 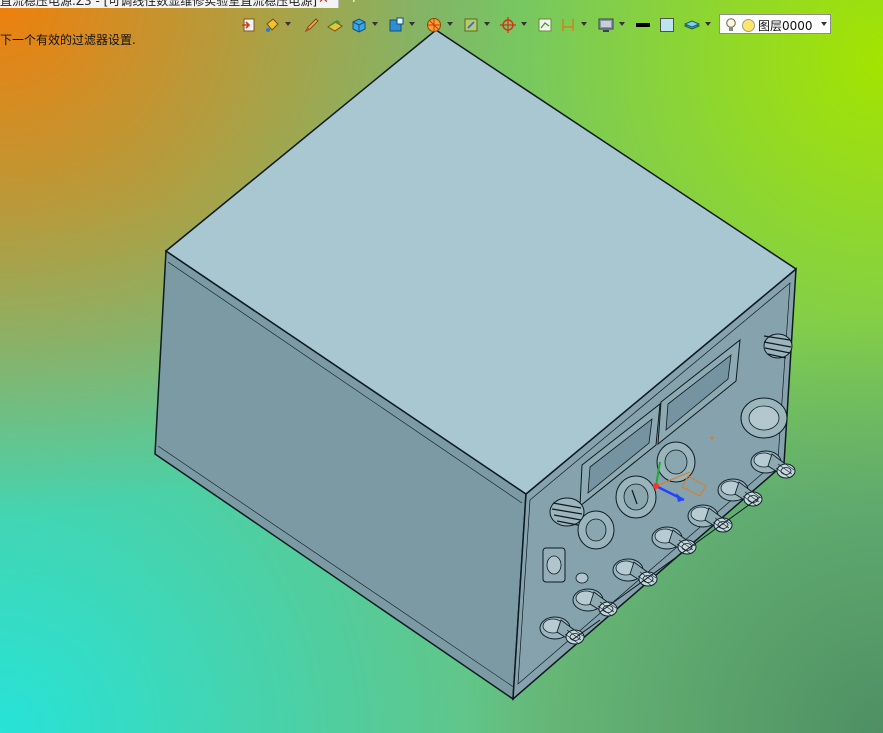 What do you see at coordinates (764, 418) in the screenshot?
I see `knob-mid-right` at bounding box center [764, 418].